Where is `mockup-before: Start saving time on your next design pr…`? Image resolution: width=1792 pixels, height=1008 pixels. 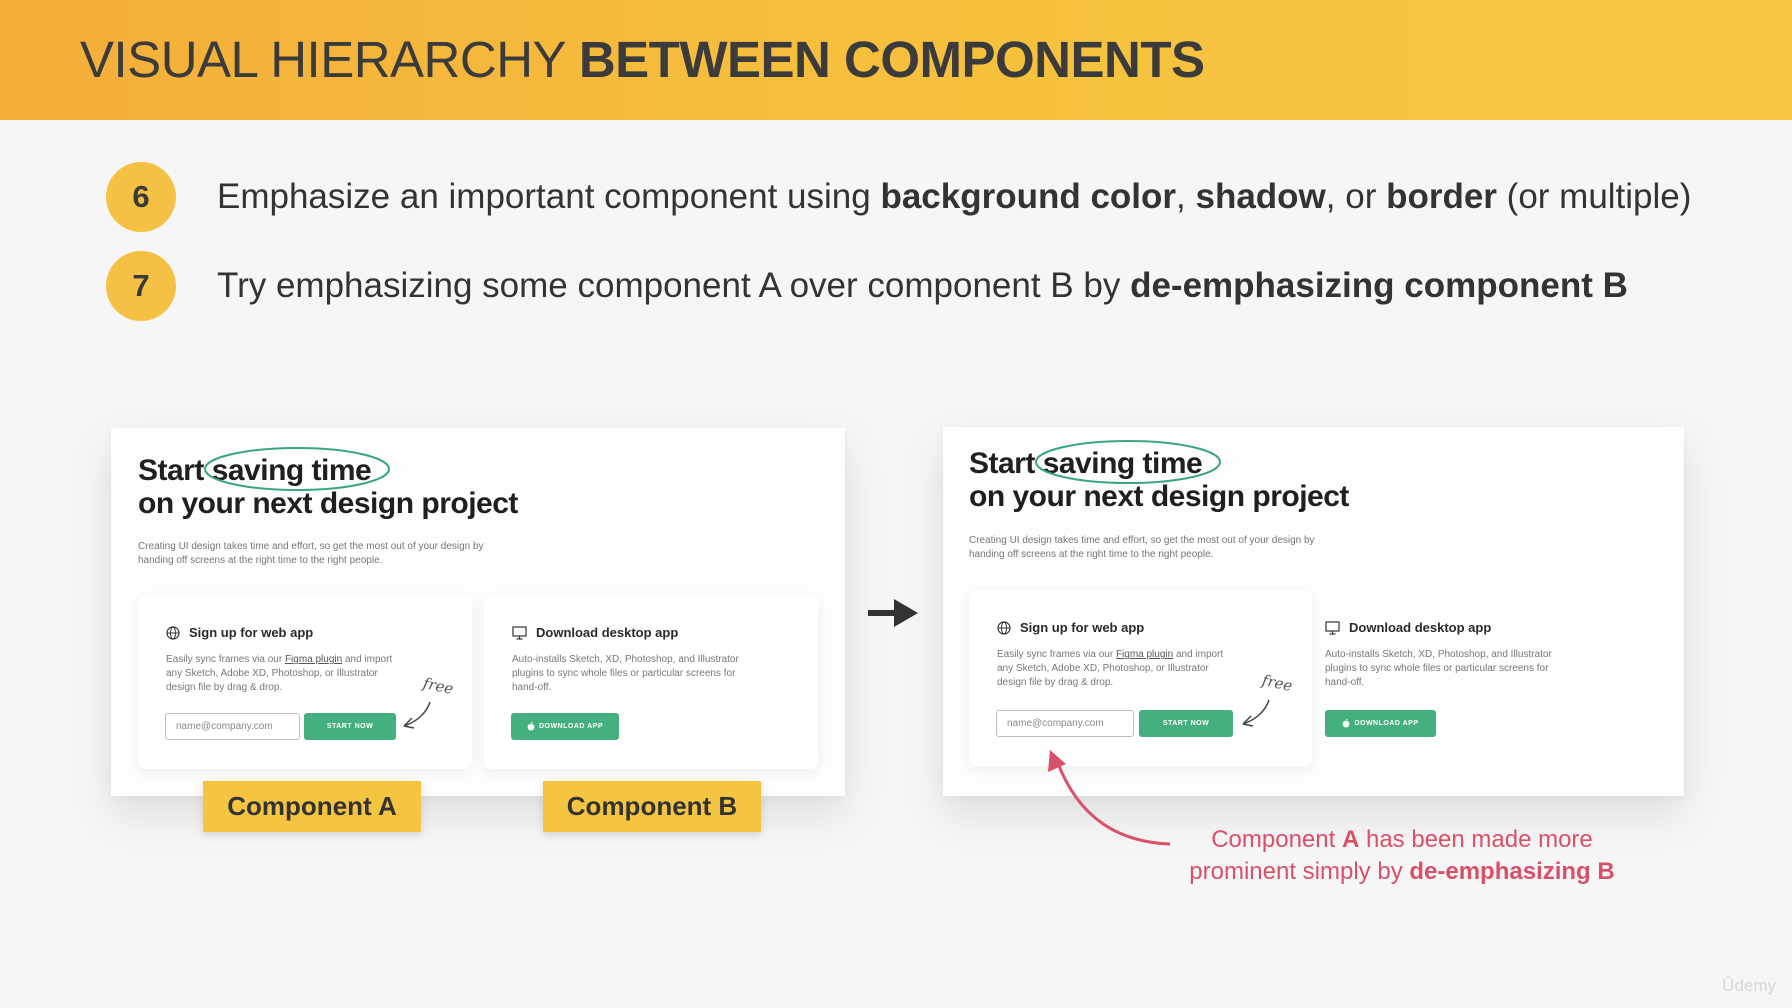 mockup-before: Start saving time on your next design pr… is located at coordinates (478, 612).